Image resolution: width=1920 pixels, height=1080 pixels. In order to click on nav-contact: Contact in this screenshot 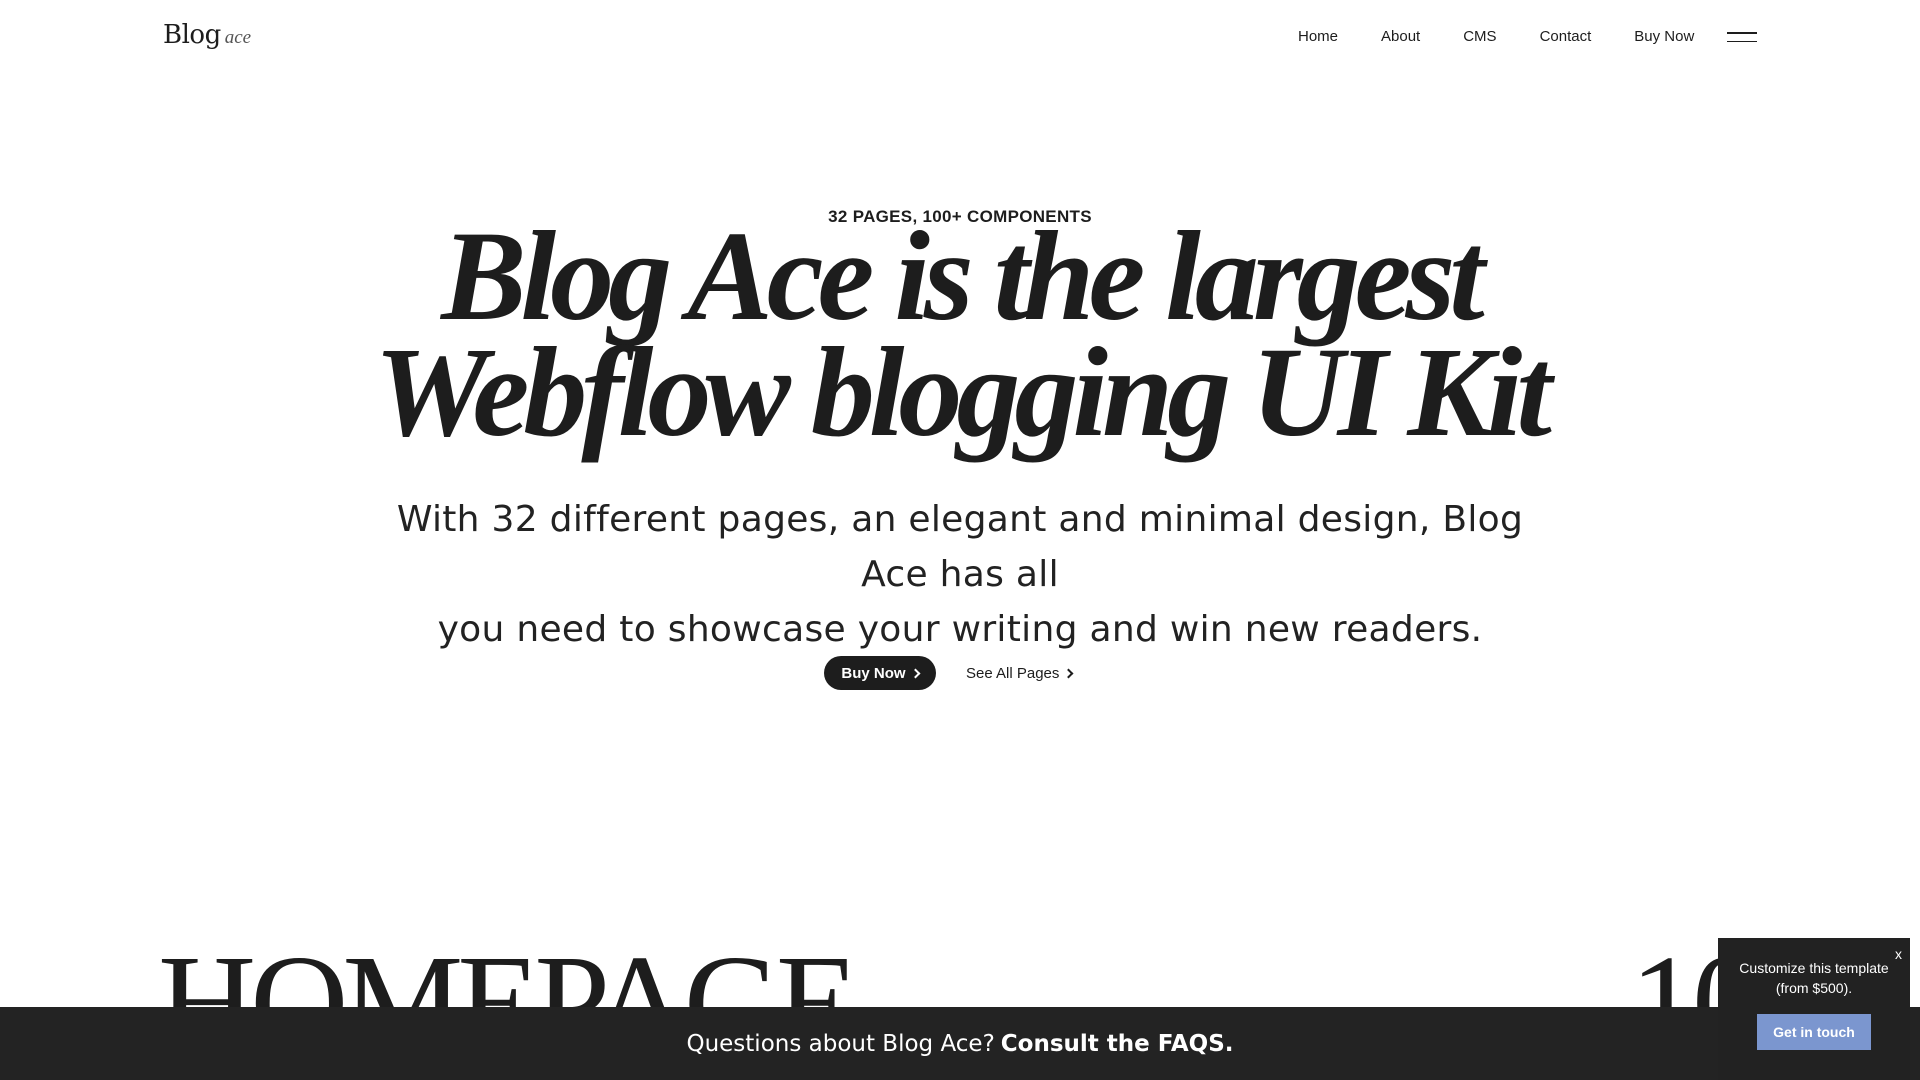, I will do `click(1566, 36)`.